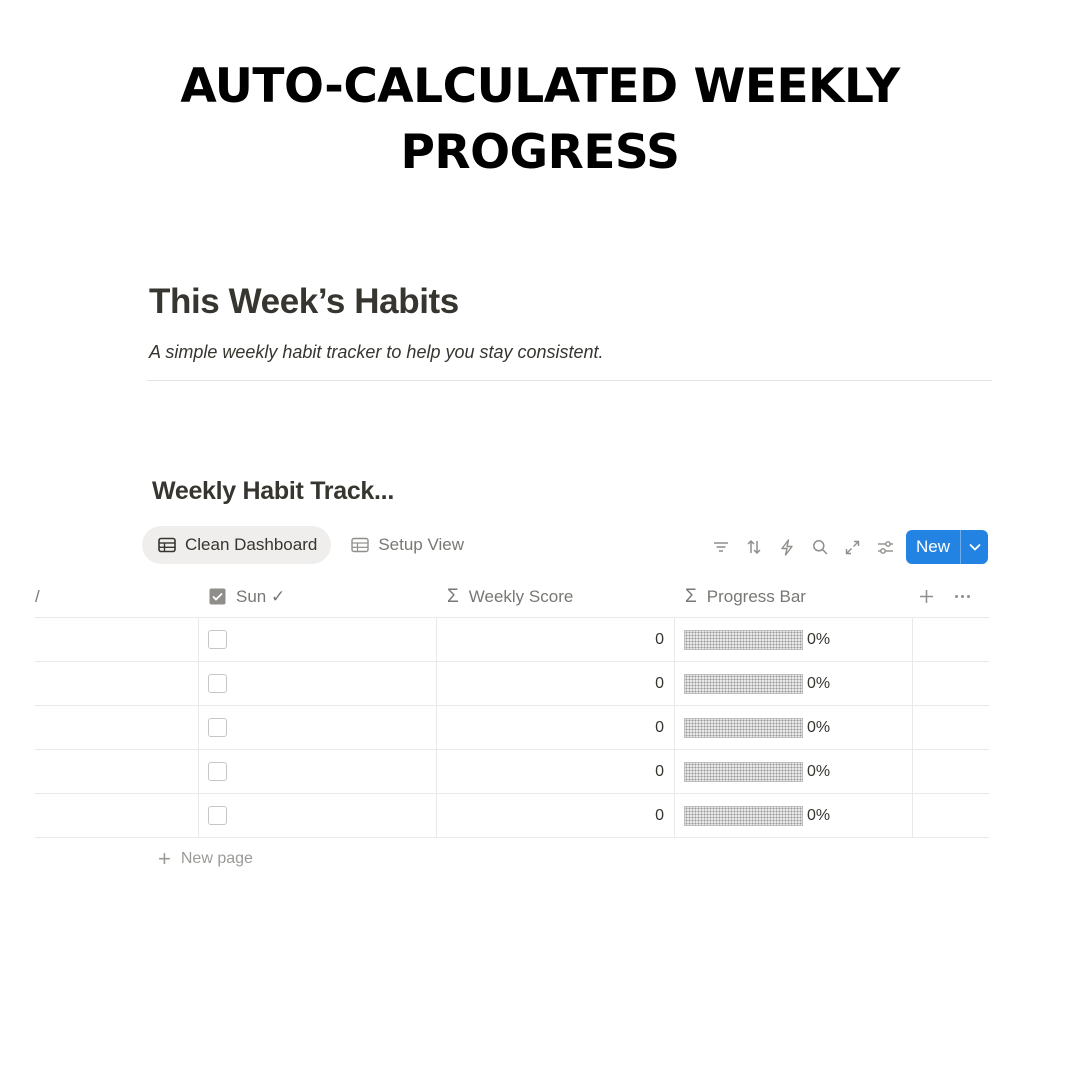 Image resolution: width=1080 pixels, height=1080 pixels. Describe the element at coordinates (37, 596) in the screenshot. I see `column-header-partial: /` at that location.